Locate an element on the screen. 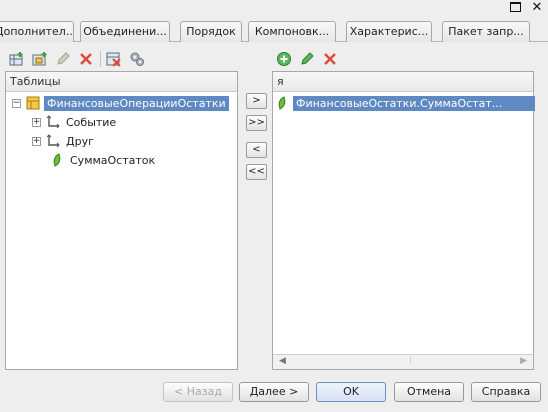 The width and height of the screenshot is (548, 412). remove-field-button: < is located at coordinates (256, 150).